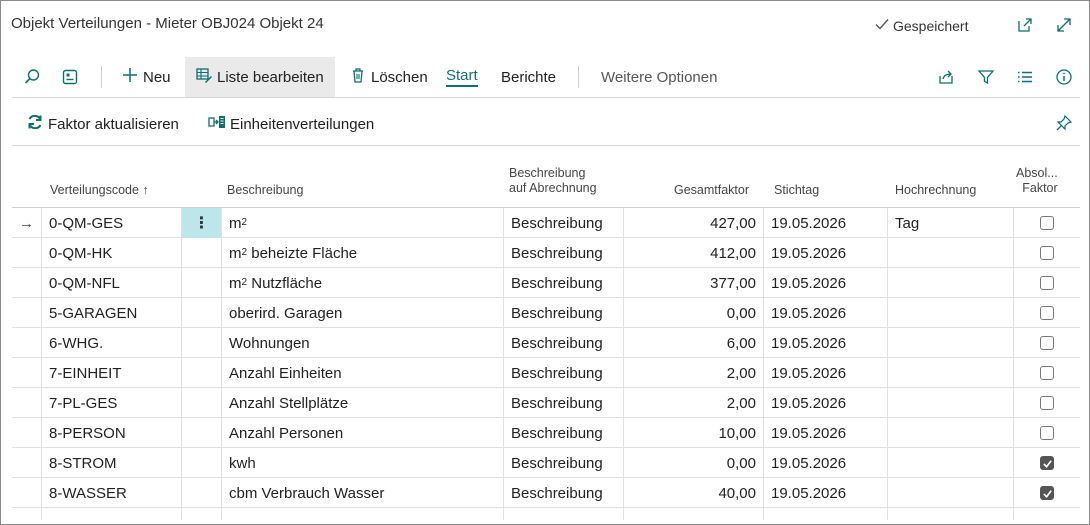 This screenshot has height=525, width=1090. I want to click on update-factor-button: Faktor aktualisieren, so click(102, 124).